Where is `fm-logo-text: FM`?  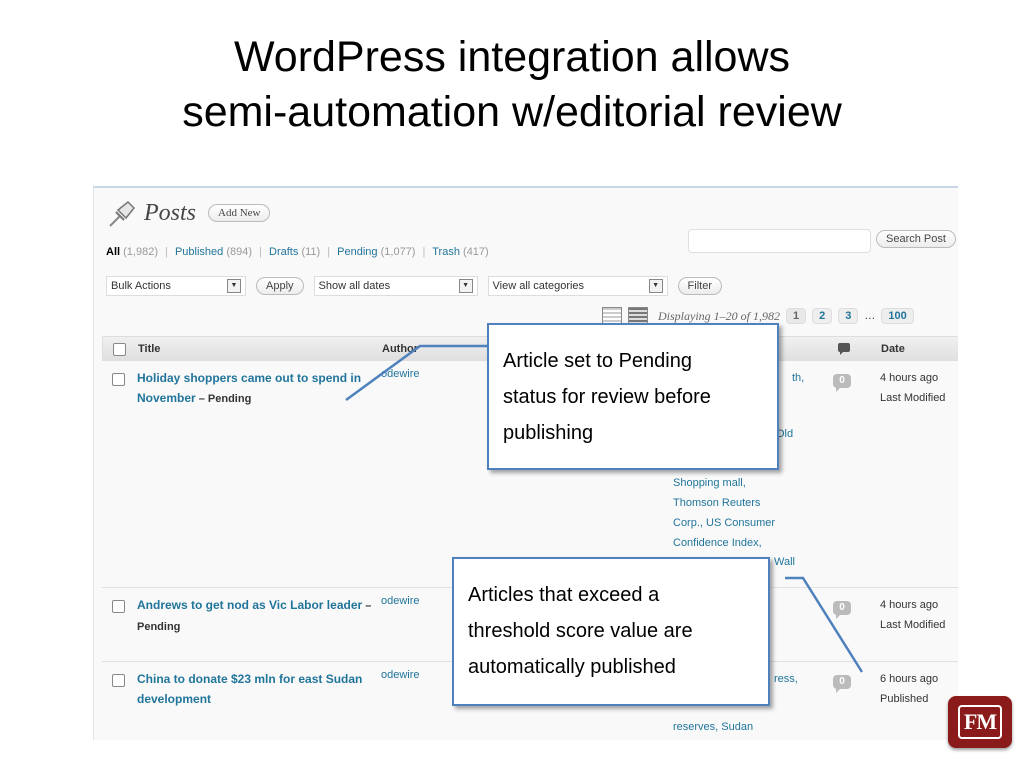
fm-logo-text: FM is located at coordinates (980, 722).